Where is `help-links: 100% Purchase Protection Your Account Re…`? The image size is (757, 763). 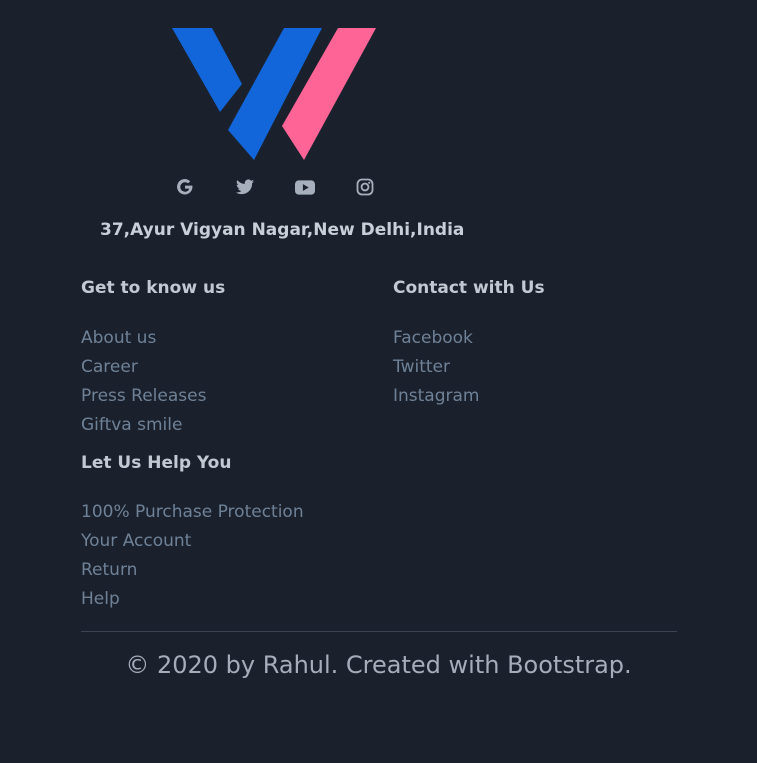 help-links: 100% Purchase Protection Your Account Re… is located at coordinates (192, 555).